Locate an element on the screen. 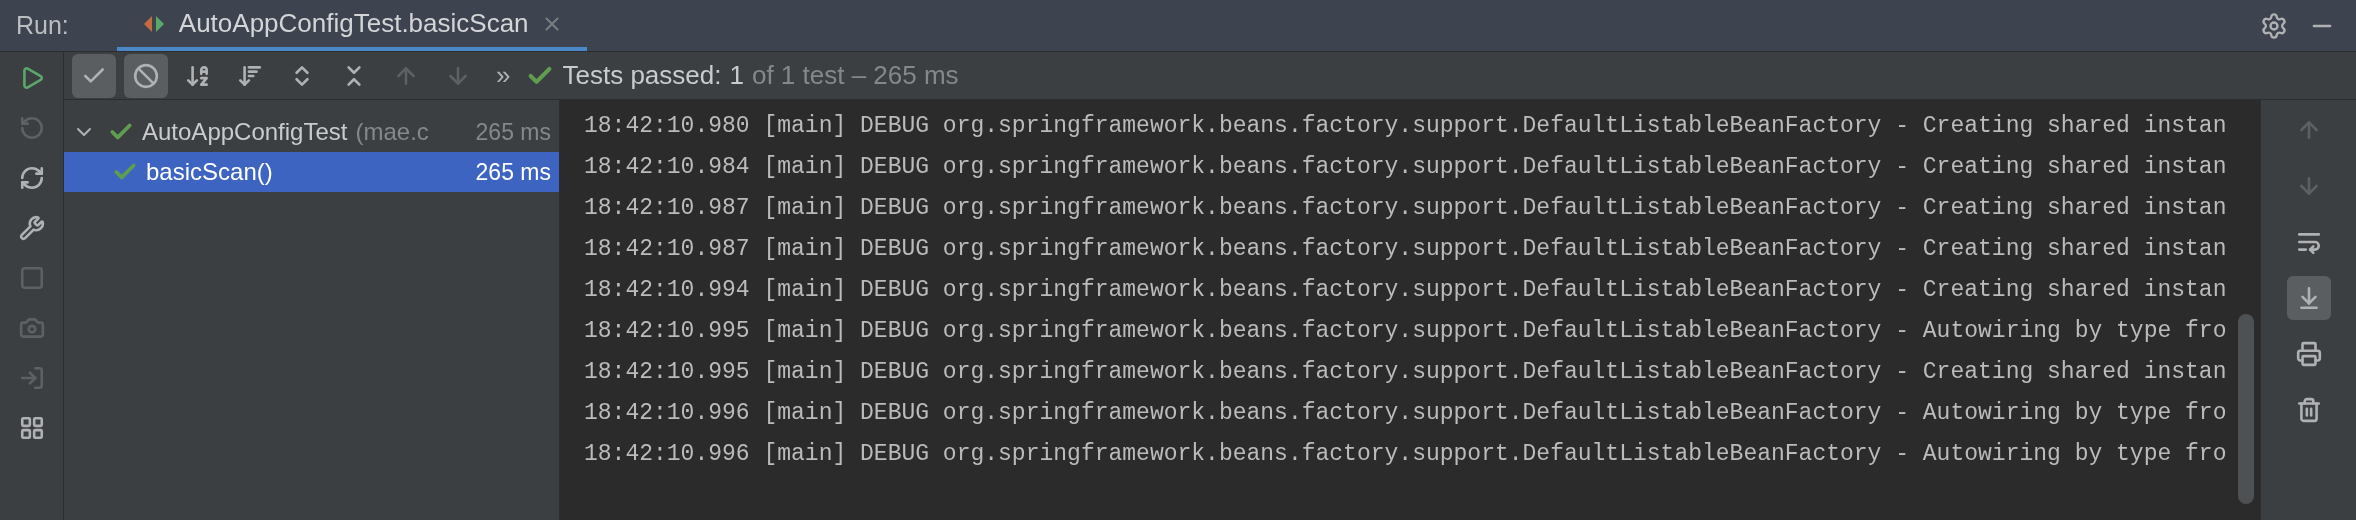 The image size is (2356, 520). layout-icon is located at coordinates (31, 428).